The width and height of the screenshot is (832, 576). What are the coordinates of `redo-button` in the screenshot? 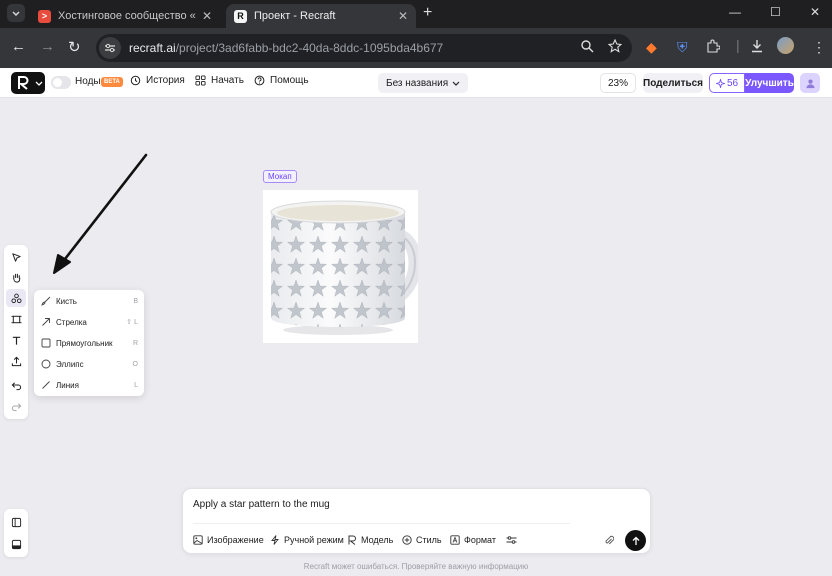 It's located at (16, 406).